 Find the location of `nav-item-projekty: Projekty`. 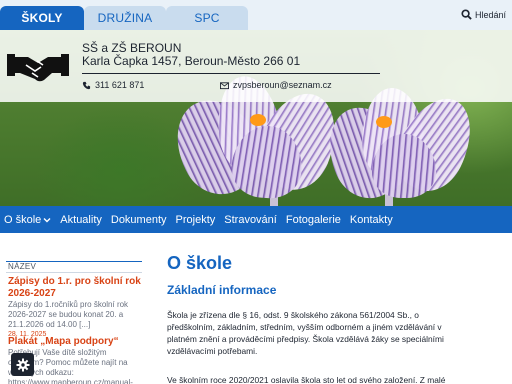

nav-item-projekty: Projekty is located at coordinates (196, 220).